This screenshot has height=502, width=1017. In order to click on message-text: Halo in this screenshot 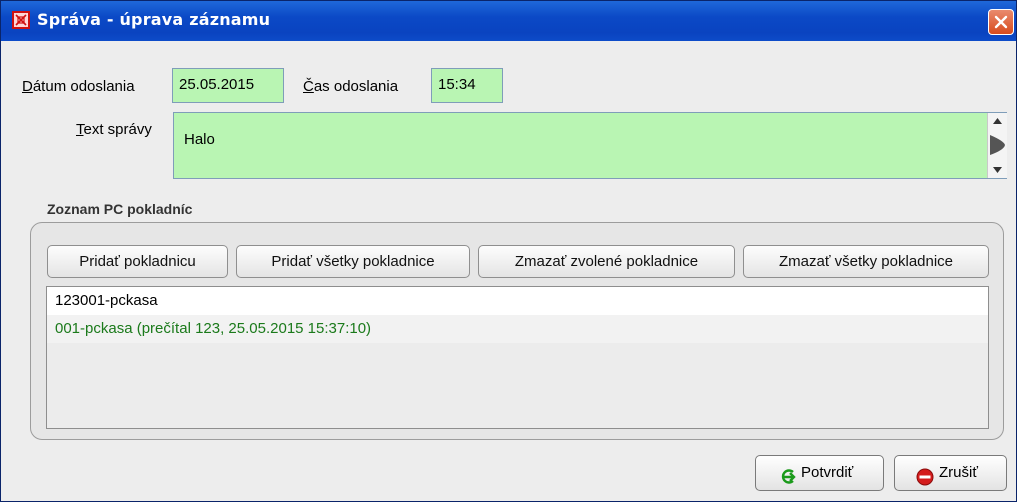, I will do `click(199, 139)`.